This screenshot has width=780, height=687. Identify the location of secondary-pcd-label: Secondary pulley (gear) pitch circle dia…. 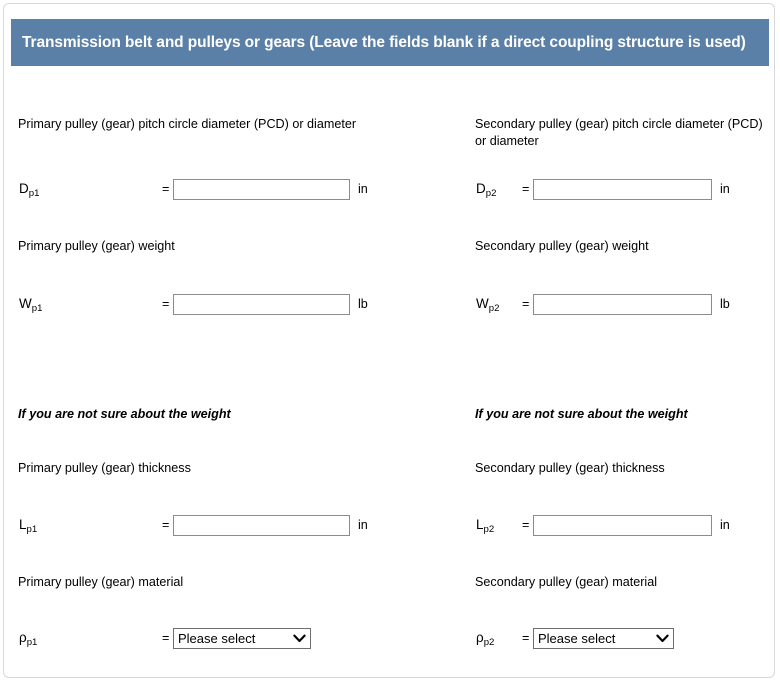
(619, 132).